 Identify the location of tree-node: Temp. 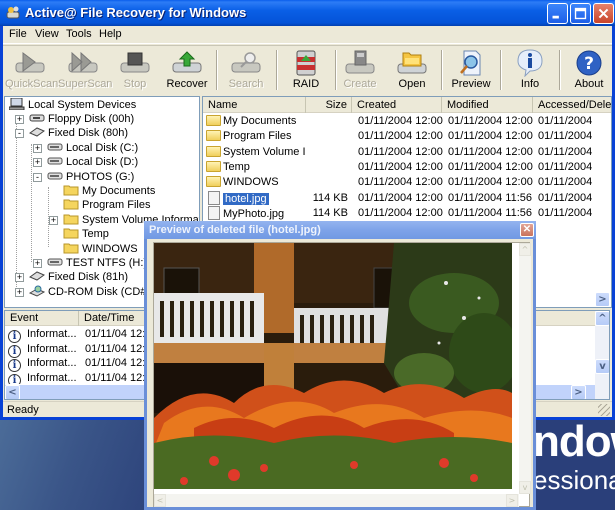
(86, 234).